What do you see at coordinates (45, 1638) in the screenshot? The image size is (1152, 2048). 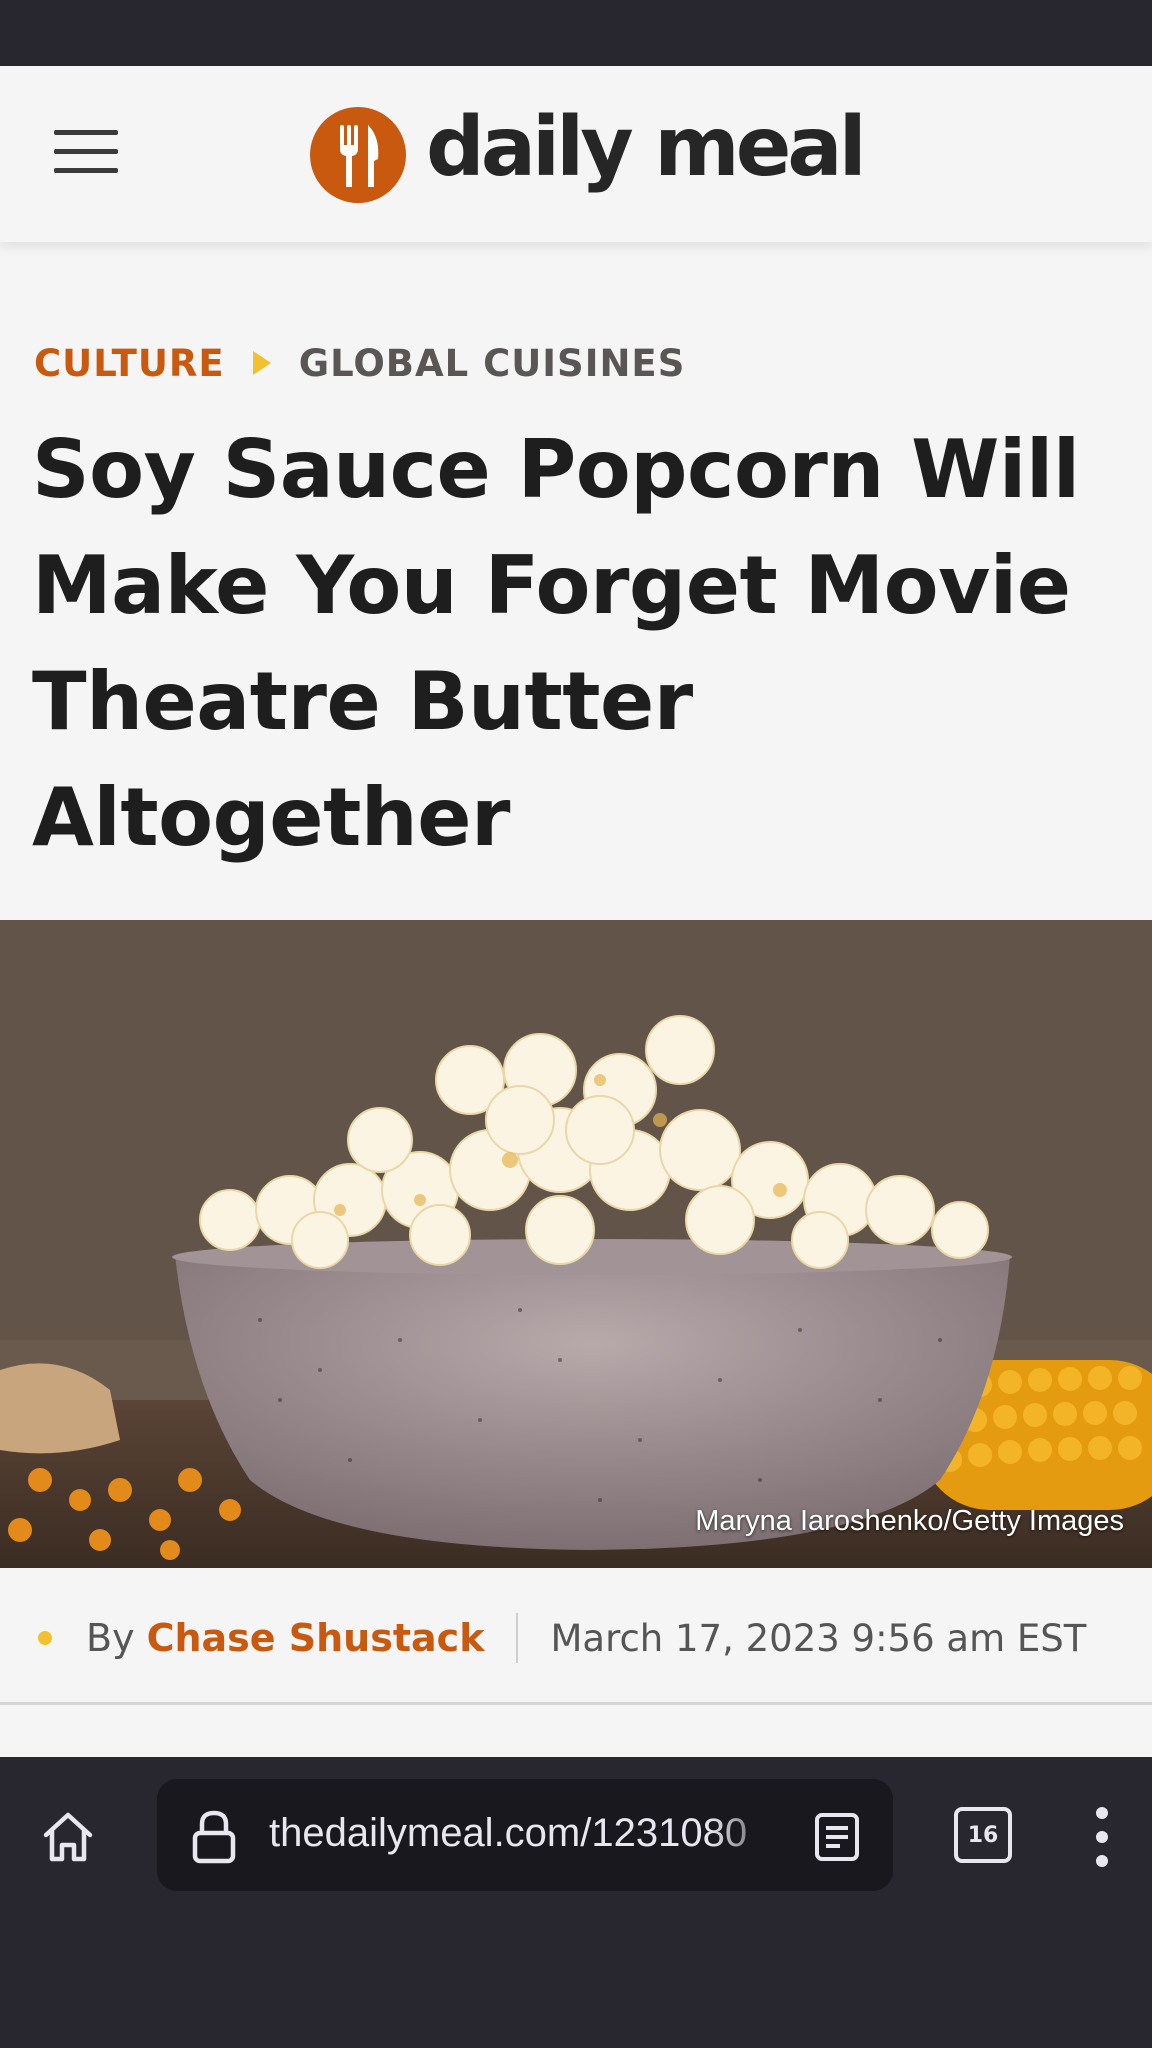 I see `byline-dot-icon` at bounding box center [45, 1638].